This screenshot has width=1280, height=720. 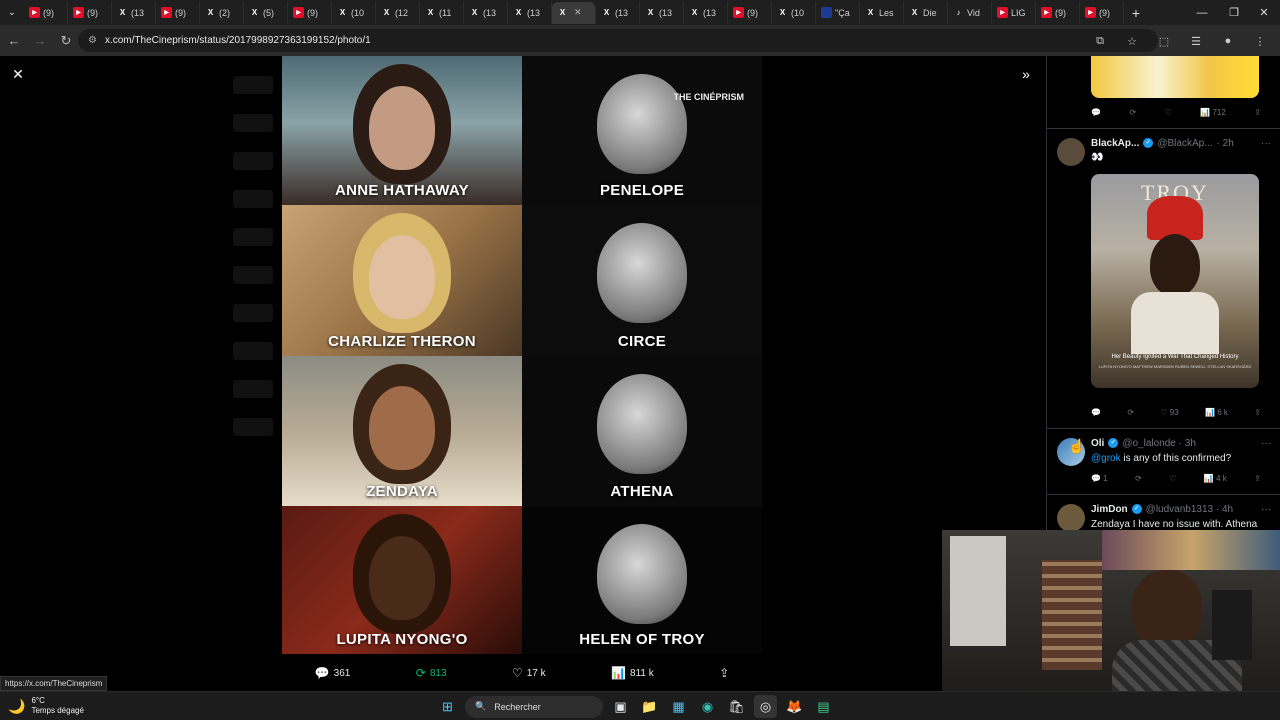 I want to click on author-handle: @o_lalonde · 3h, so click(x=1159, y=443).